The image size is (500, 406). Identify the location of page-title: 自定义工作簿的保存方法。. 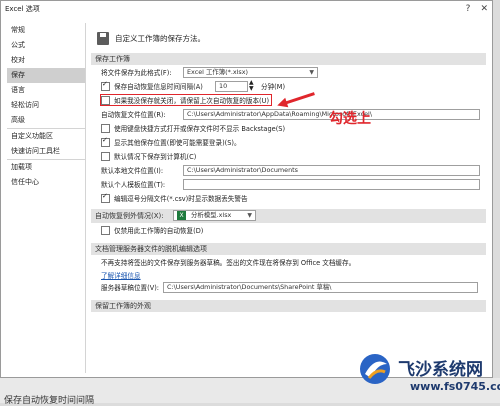
(160, 38).